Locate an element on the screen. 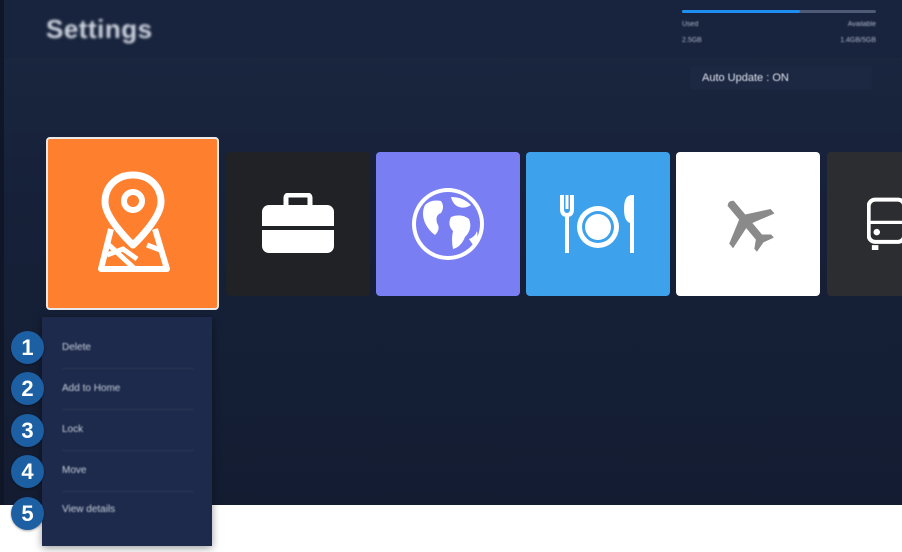 This screenshot has width=902, height=552. app-tile-globe is located at coordinates (448, 224).